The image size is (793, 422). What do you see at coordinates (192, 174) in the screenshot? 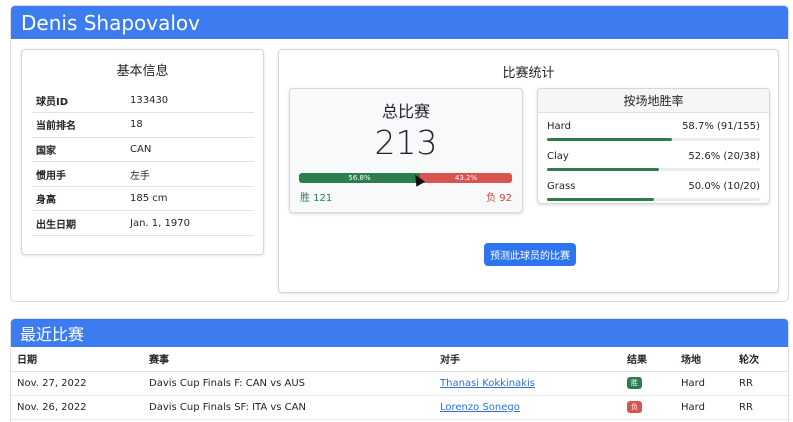
I see `info-value: 左手` at bounding box center [192, 174].